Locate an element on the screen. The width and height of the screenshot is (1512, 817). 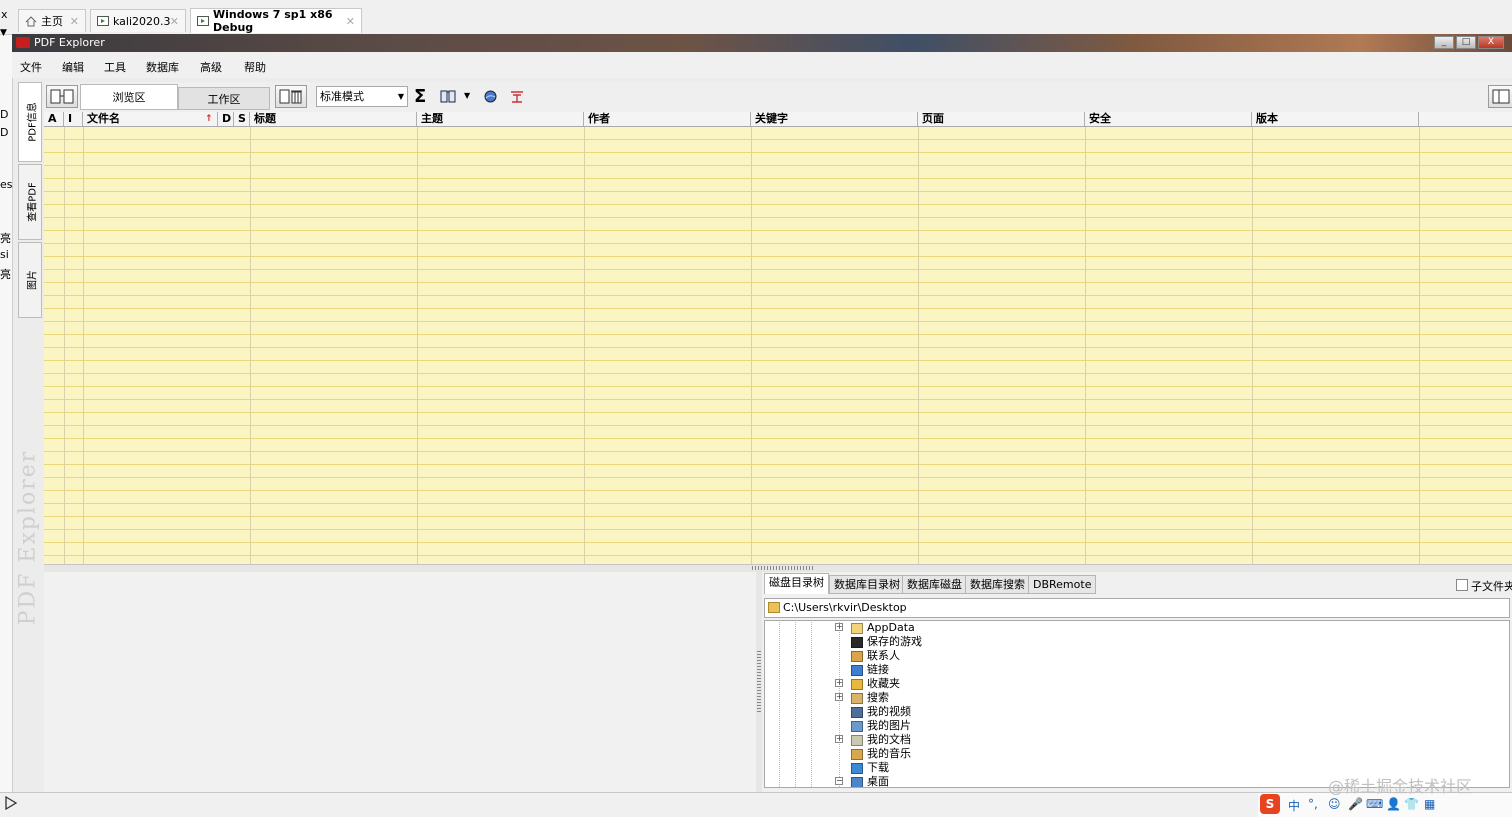
tab-work-area: 工作区 is located at coordinates (224, 98).